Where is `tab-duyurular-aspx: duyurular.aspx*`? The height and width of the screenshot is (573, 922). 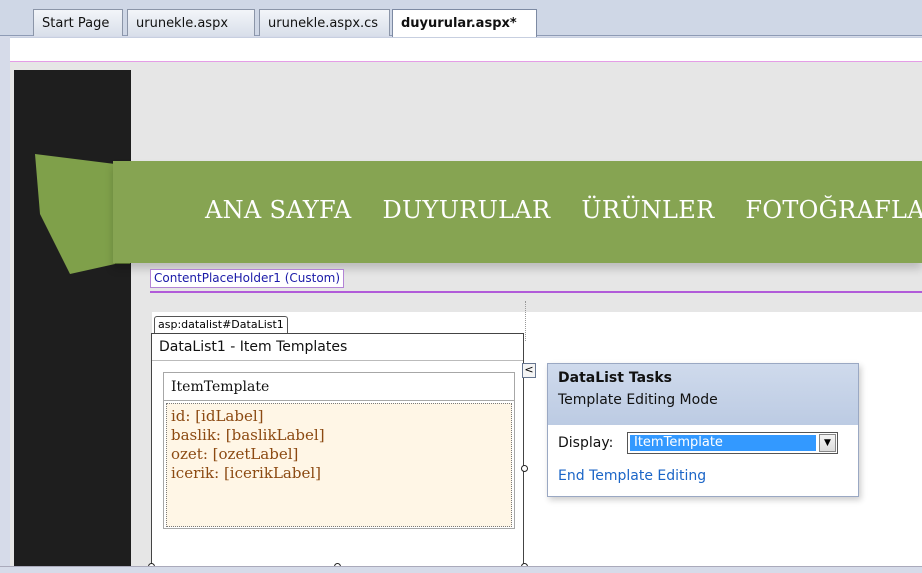
tab-duyurular-aspx: duyurular.aspx* is located at coordinates (464, 23).